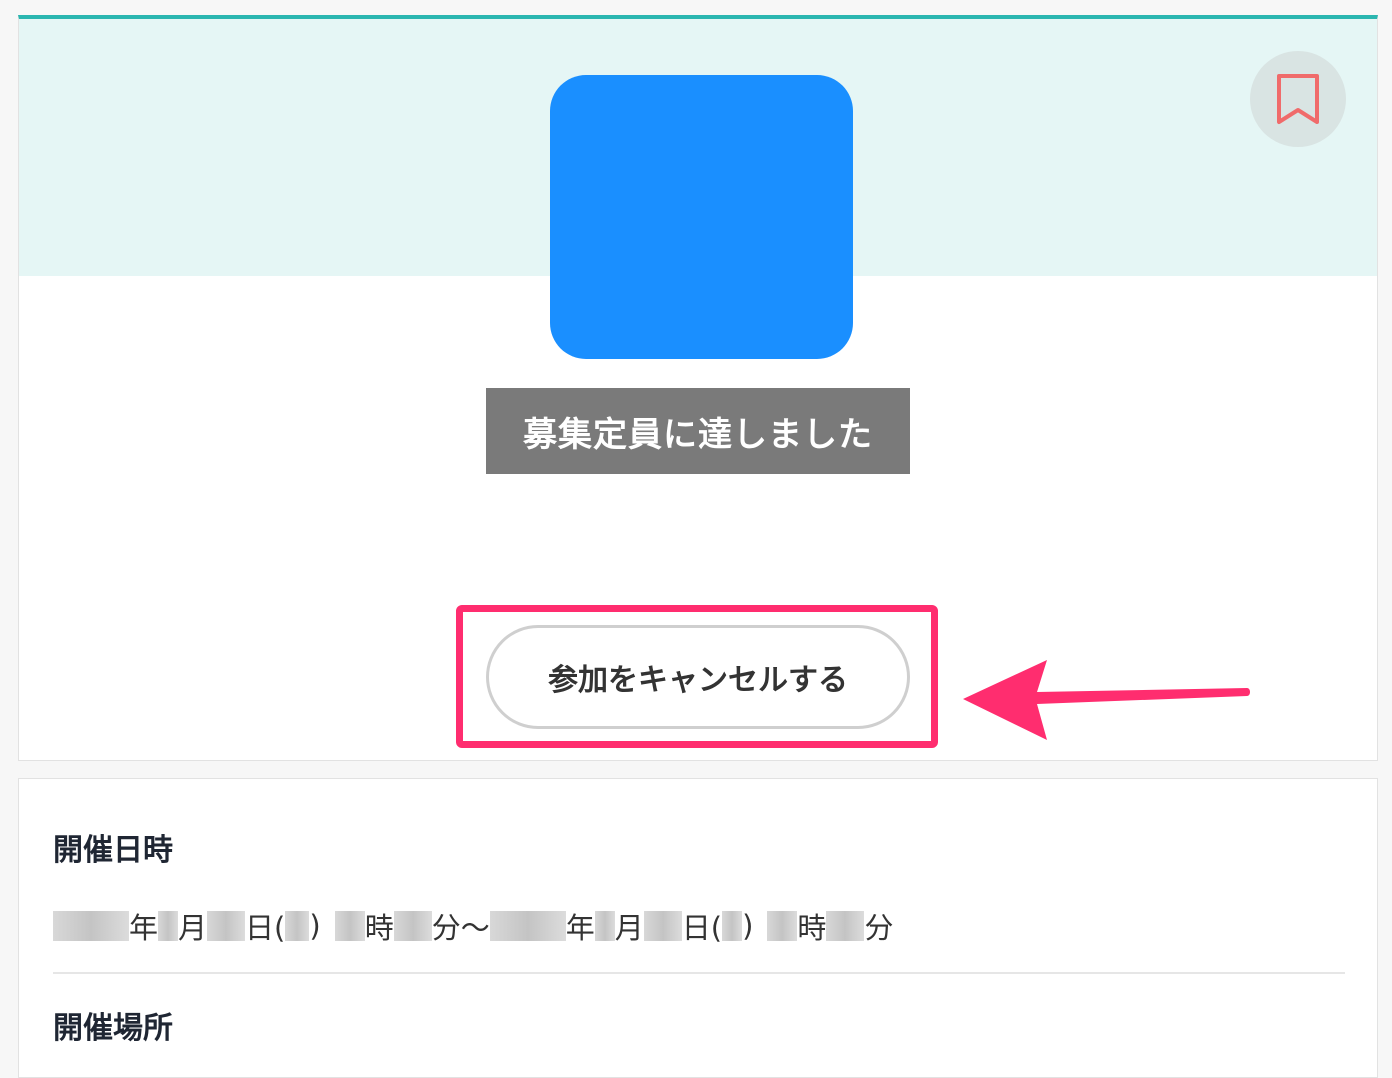  What do you see at coordinates (812, 928) in the screenshot?
I see `unit-hour-end: 時` at bounding box center [812, 928].